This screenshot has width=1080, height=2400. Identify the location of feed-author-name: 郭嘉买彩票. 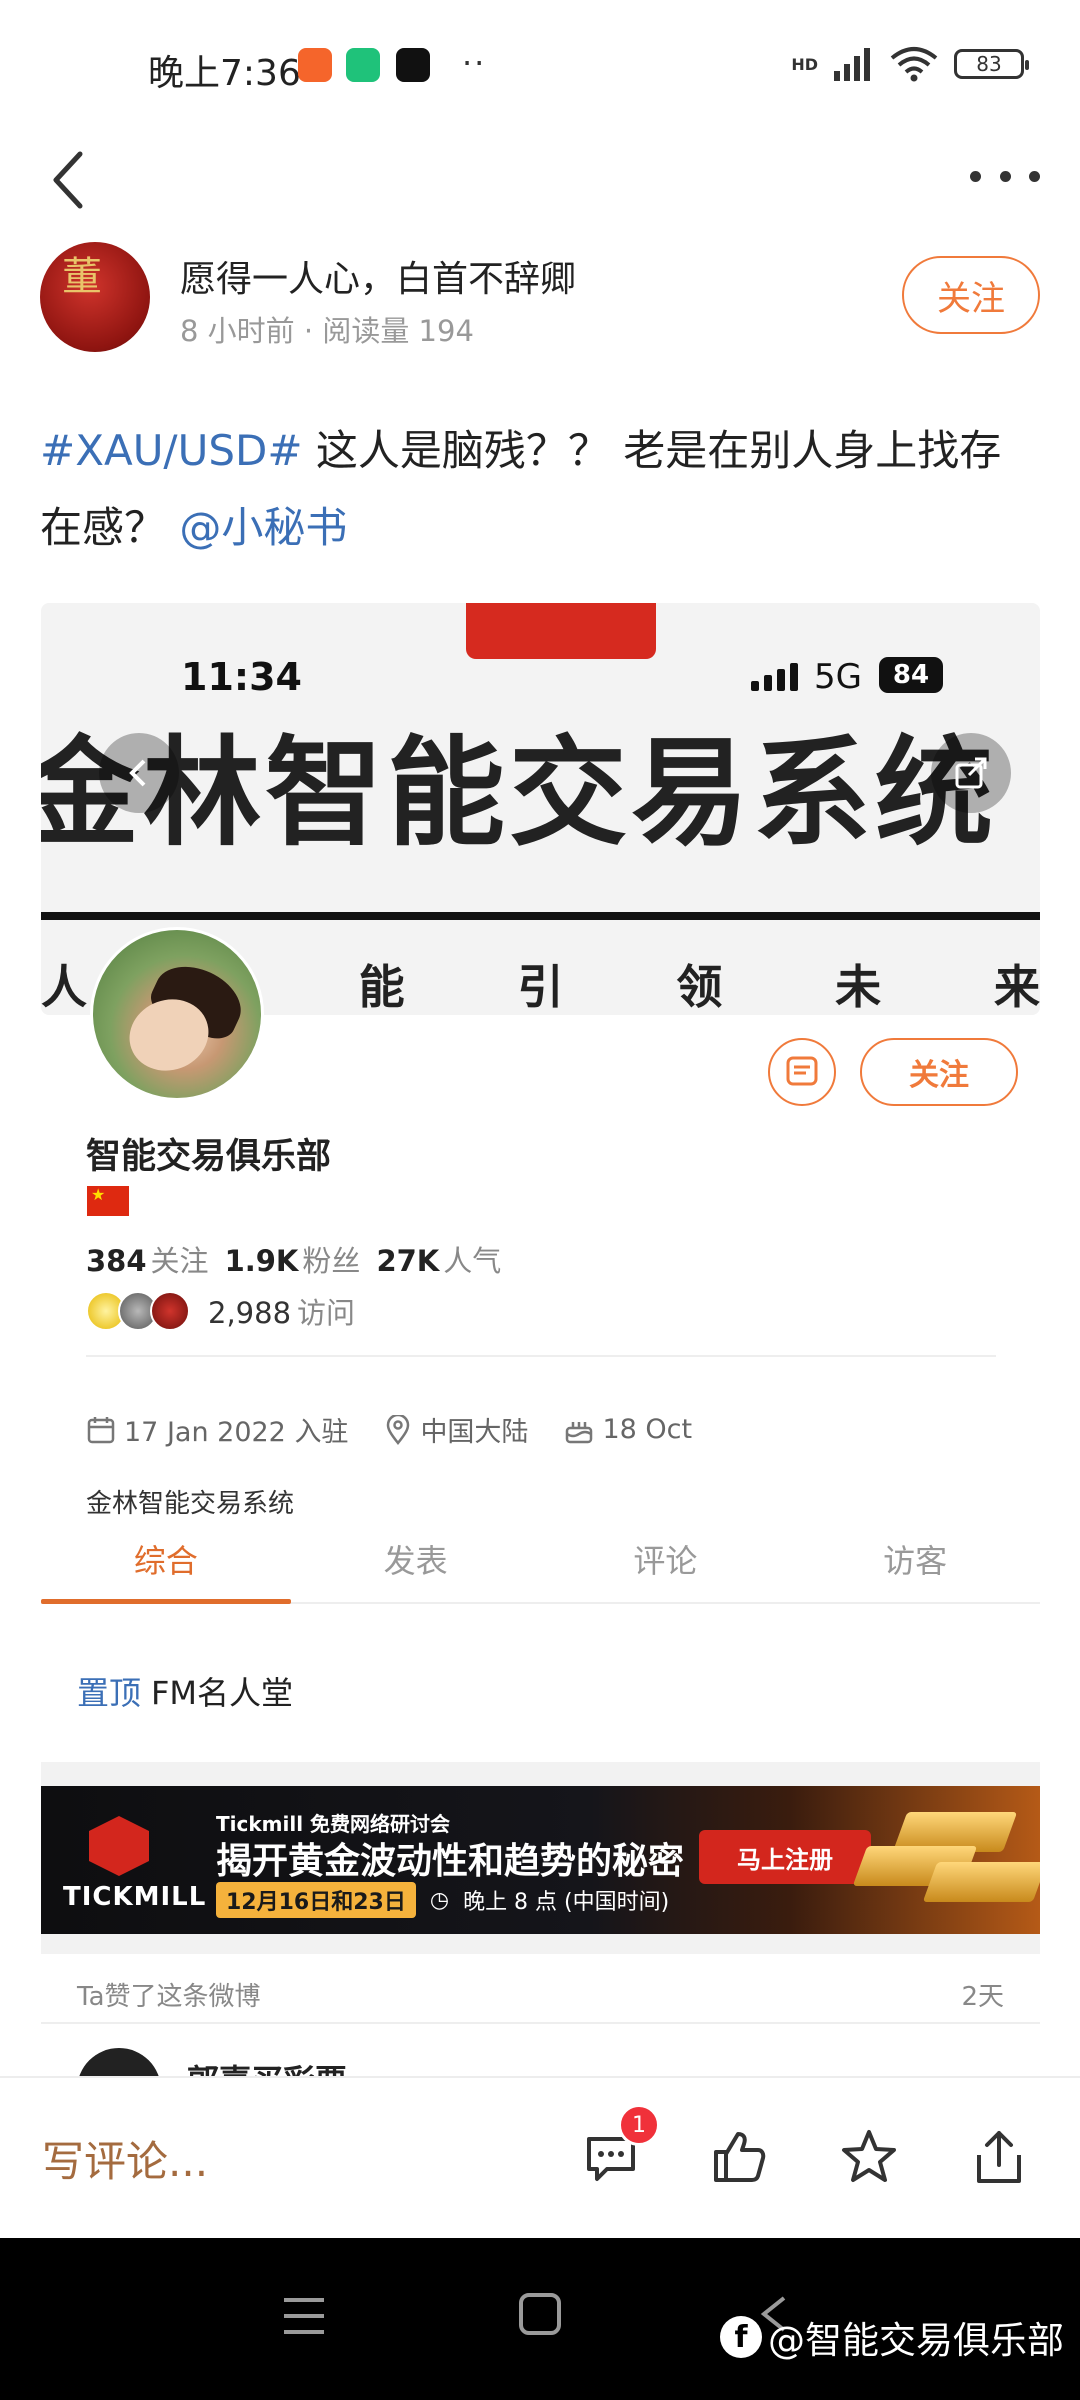
(267, 2066).